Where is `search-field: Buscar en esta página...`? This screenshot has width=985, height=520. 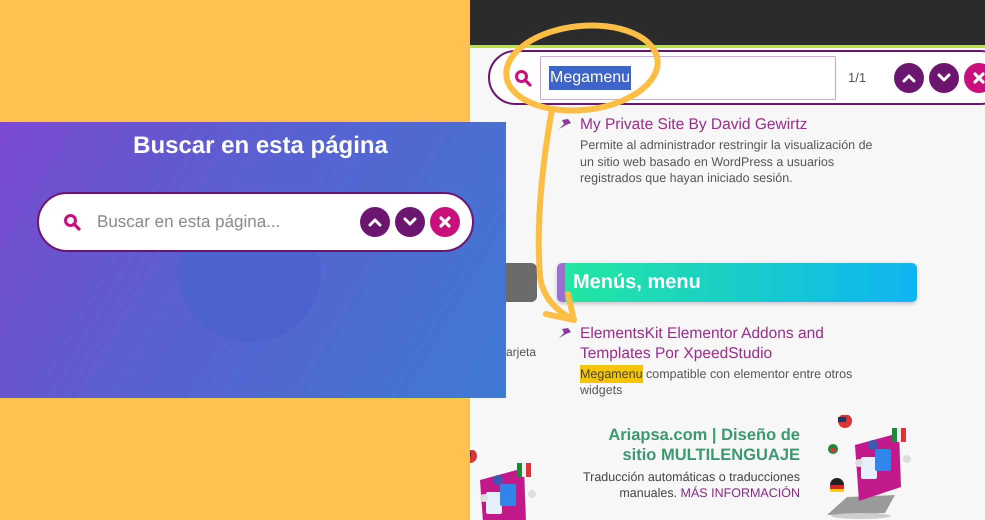 search-field: Buscar en esta página... is located at coordinates (223, 222).